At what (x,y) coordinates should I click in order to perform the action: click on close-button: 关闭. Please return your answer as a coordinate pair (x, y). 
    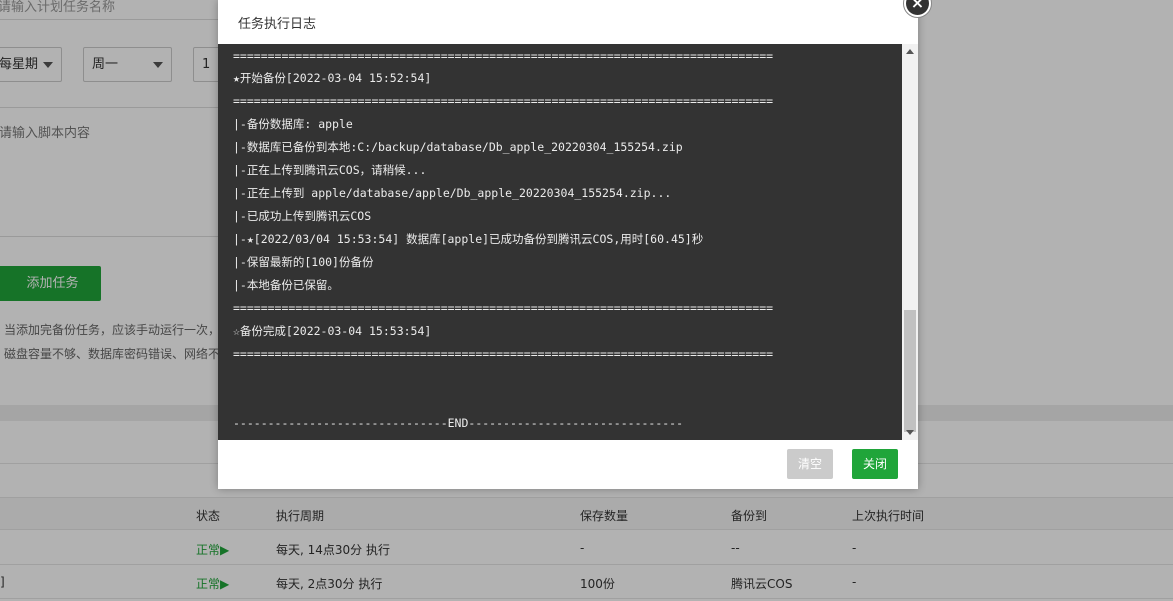
    Looking at the image, I should click on (875, 464).